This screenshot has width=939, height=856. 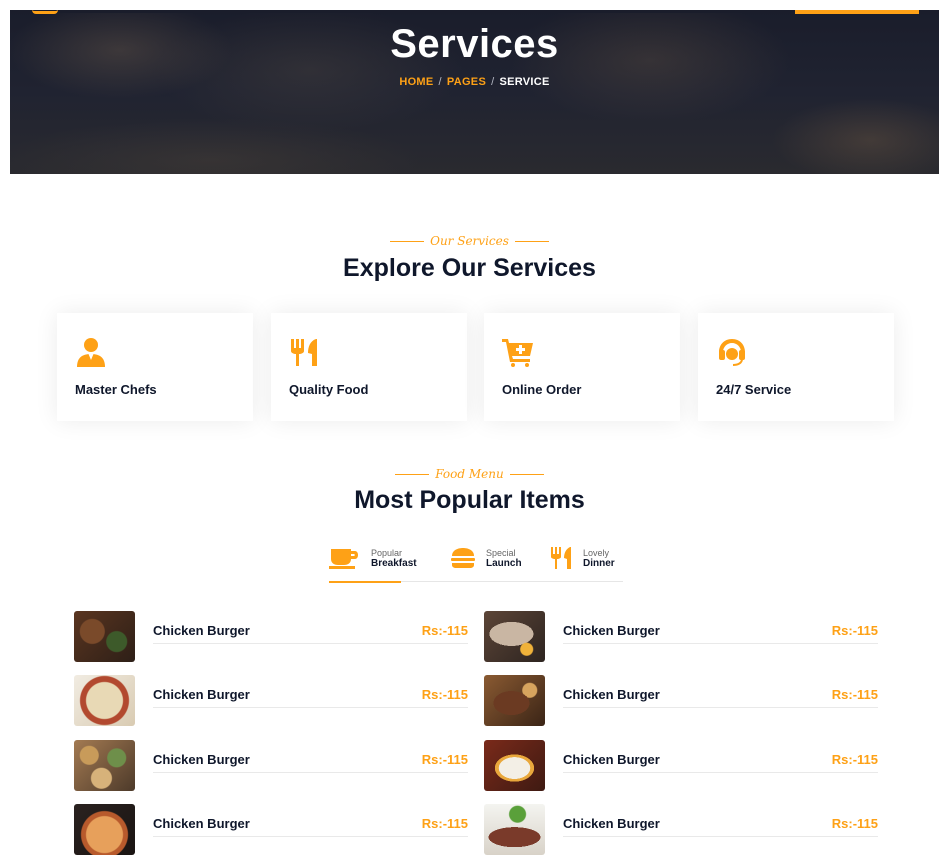 What do you see at coordinates (343, 559) in the screenshot?
I see `coffee-icon` at bounding box center [343, 559].